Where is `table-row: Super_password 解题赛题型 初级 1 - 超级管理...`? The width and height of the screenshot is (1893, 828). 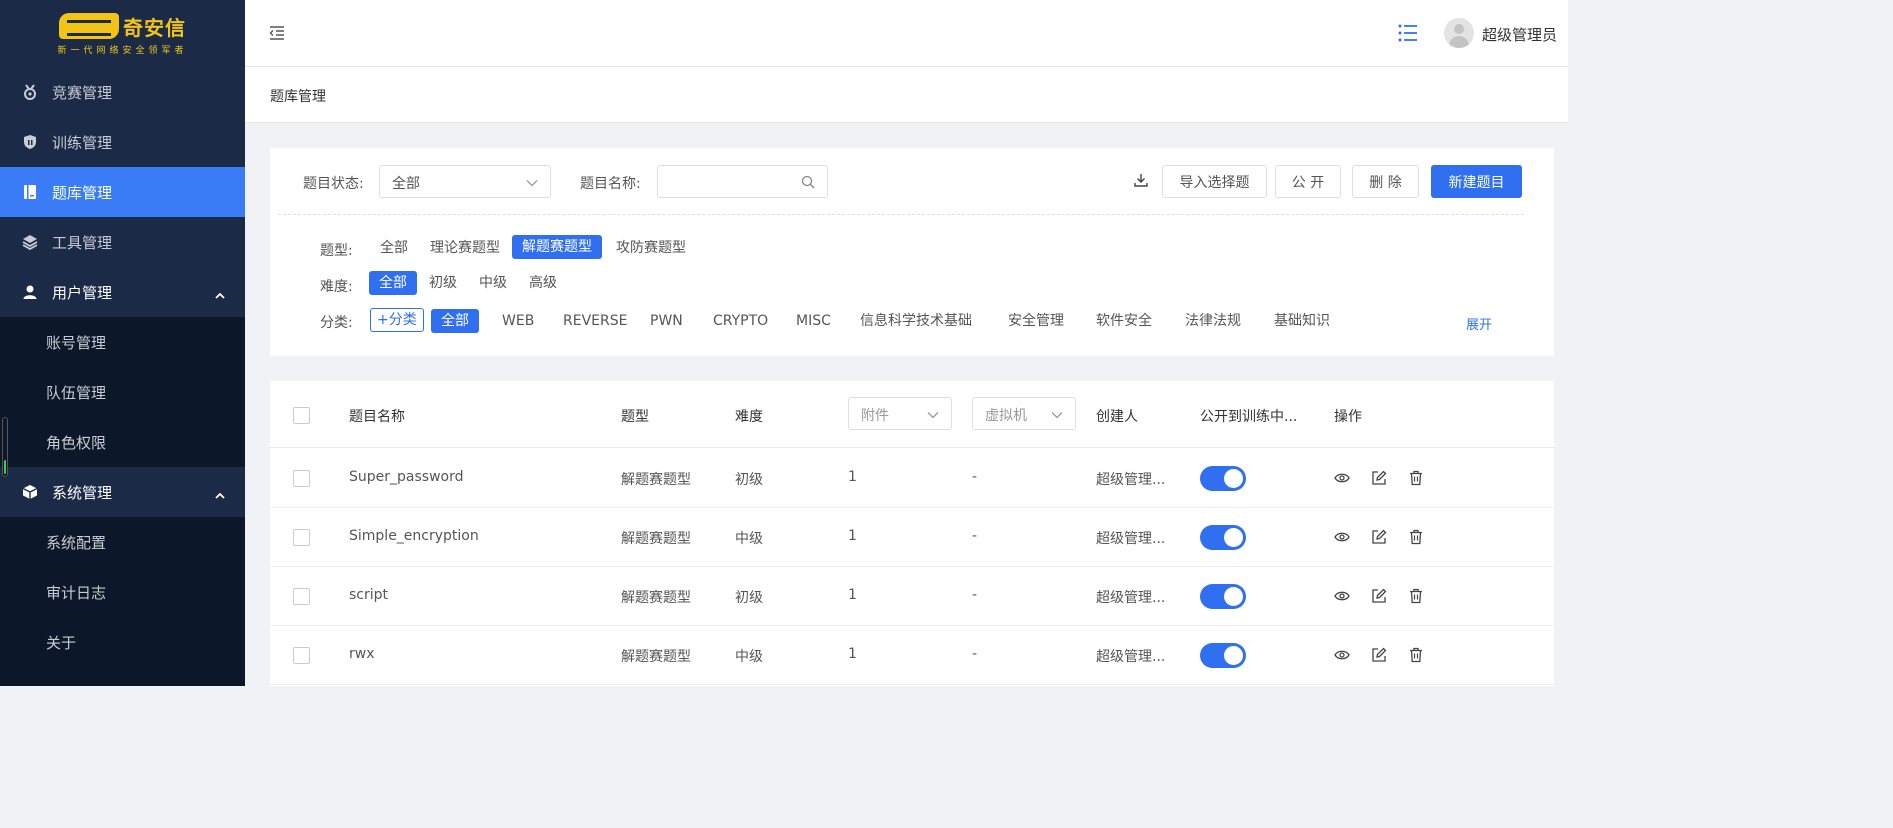 table-row: Super_password 解题赛题型 初级 1 - 超级管理... is located at coordinates (912, 478).